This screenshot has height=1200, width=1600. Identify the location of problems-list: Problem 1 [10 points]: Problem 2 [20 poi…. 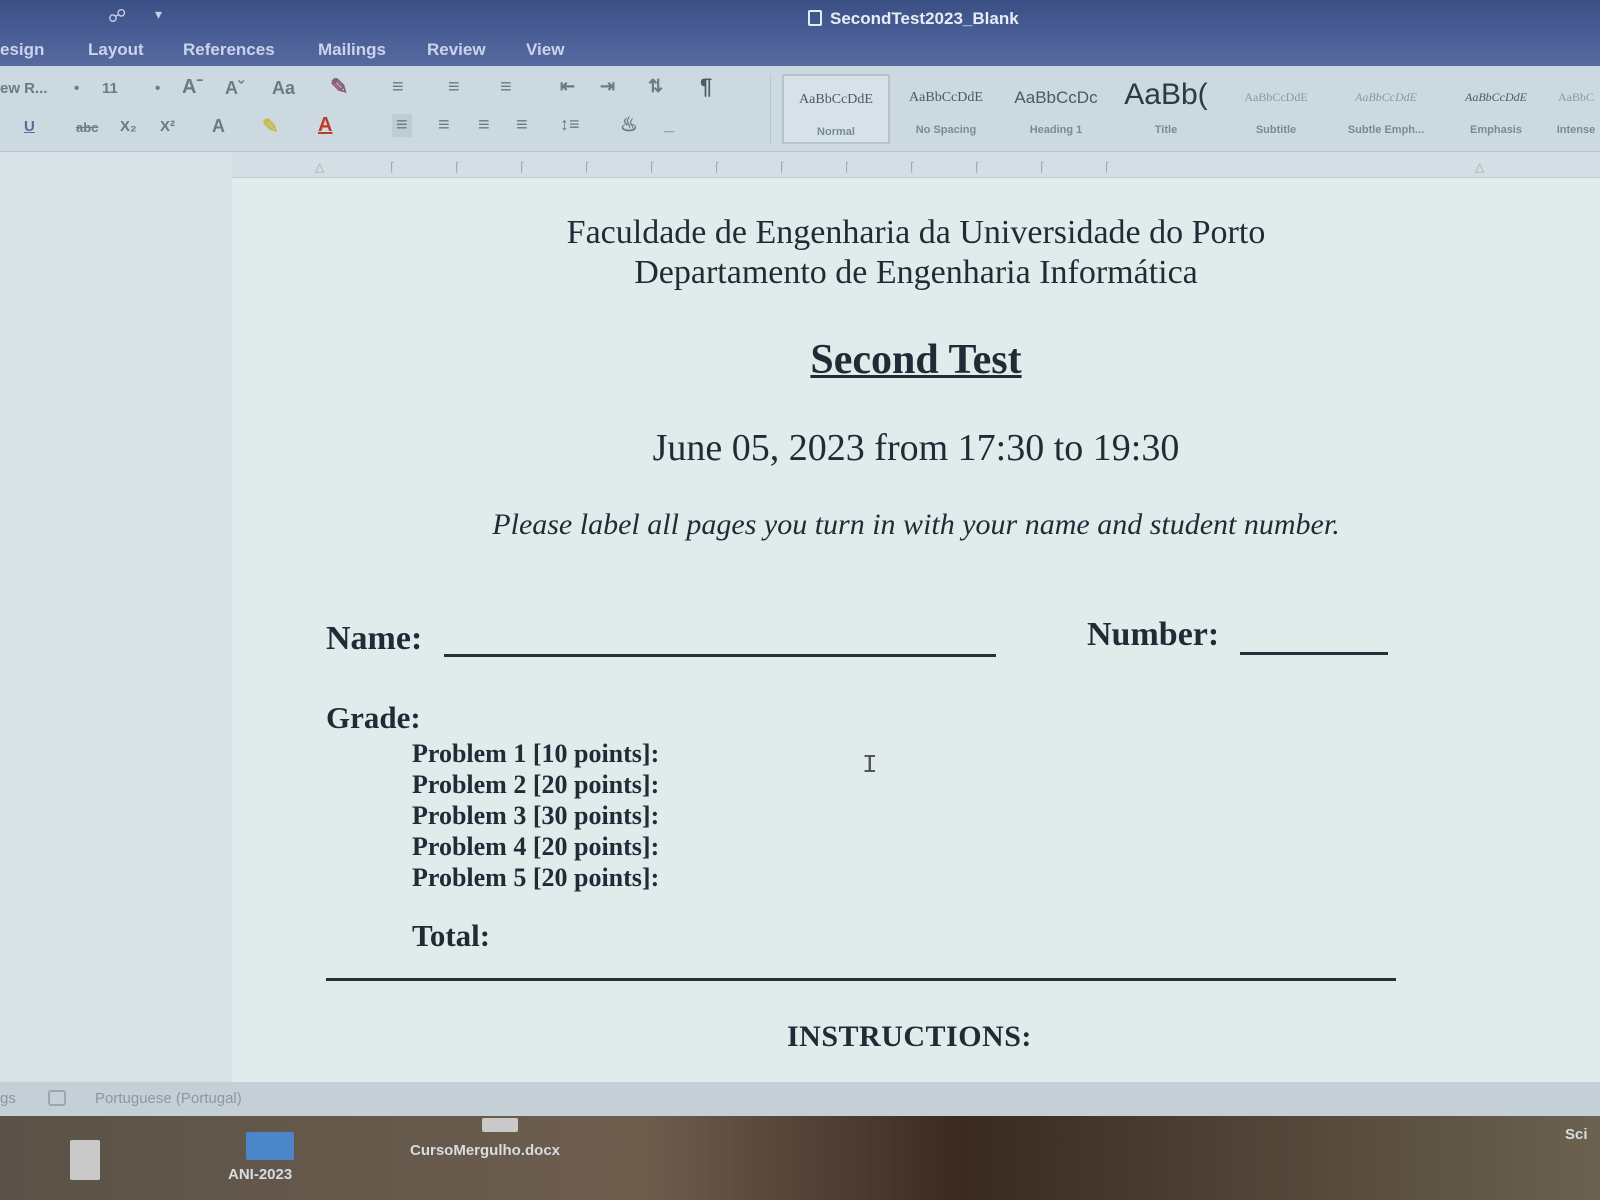
(535, 815).